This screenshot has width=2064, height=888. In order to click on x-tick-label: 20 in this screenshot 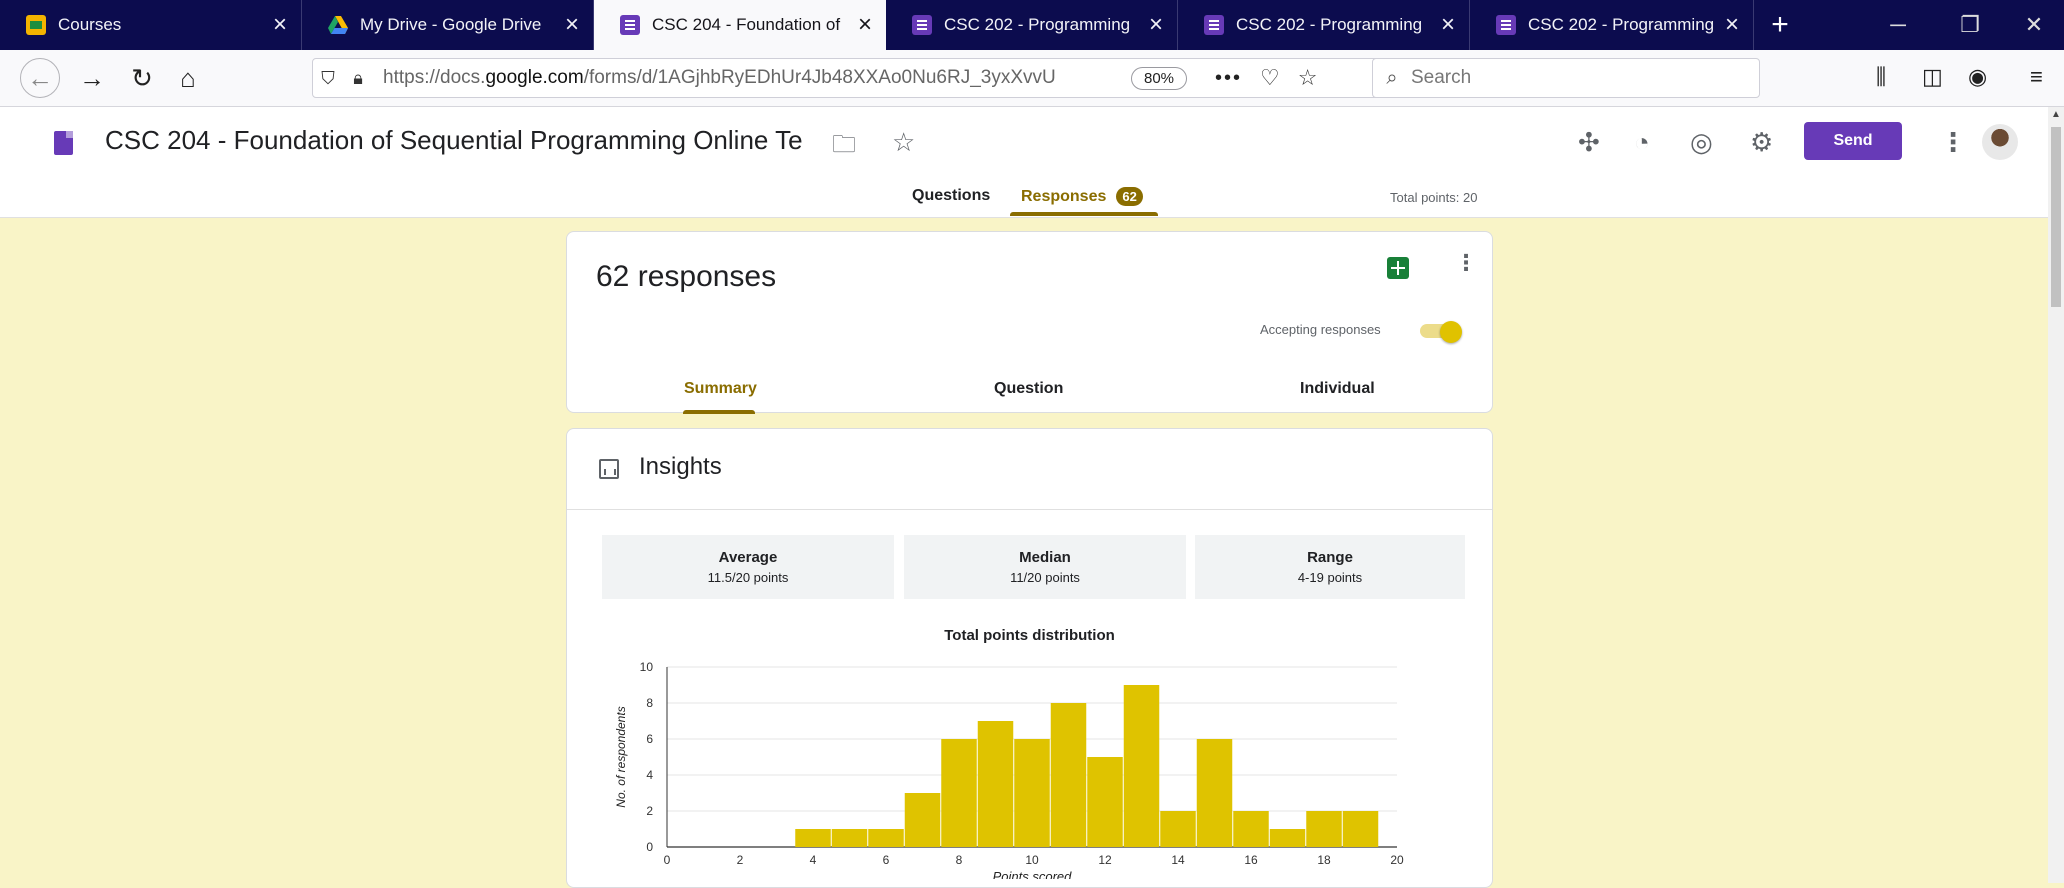, I will do `click(1397, 860)`.